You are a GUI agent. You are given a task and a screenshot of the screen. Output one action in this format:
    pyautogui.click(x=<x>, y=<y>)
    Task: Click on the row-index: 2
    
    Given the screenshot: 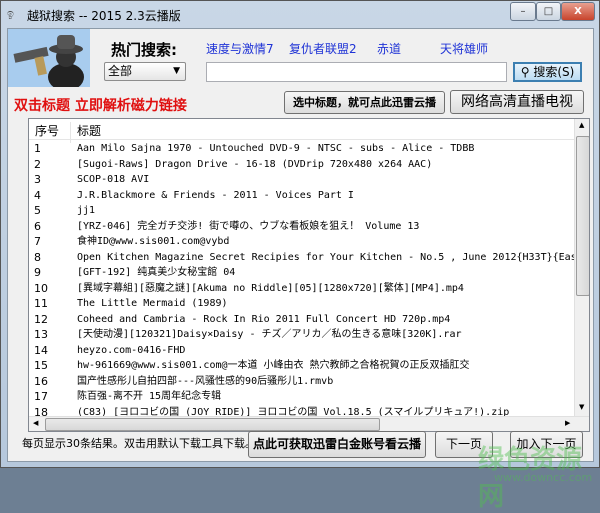 What is the action you would take?
    pyautogui.click(x=37, y=164)
    